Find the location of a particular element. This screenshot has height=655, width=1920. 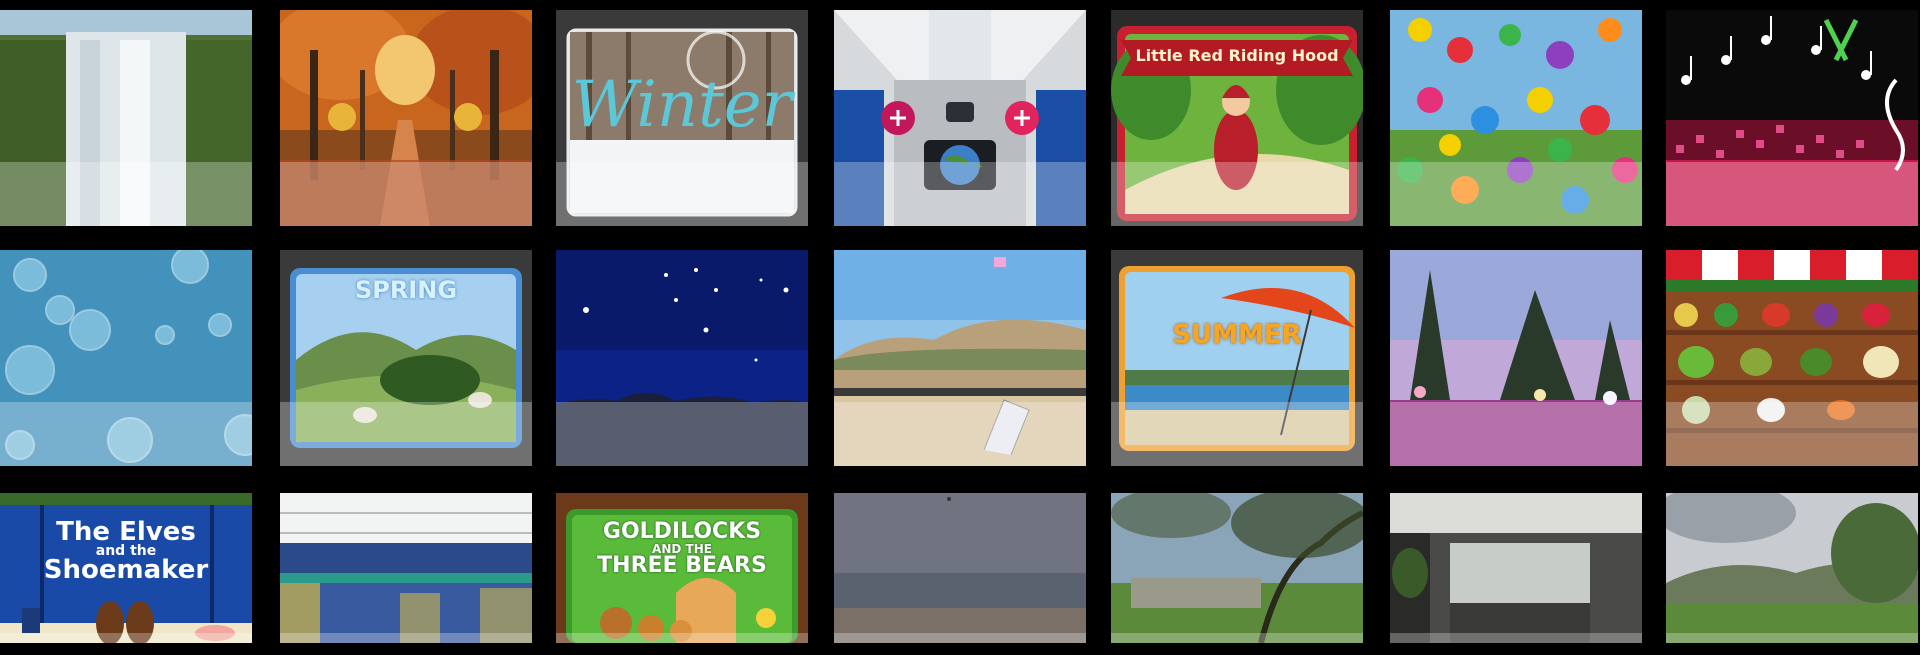

elves-title-line3: Shoemaker is located at coordinates (126, 570).